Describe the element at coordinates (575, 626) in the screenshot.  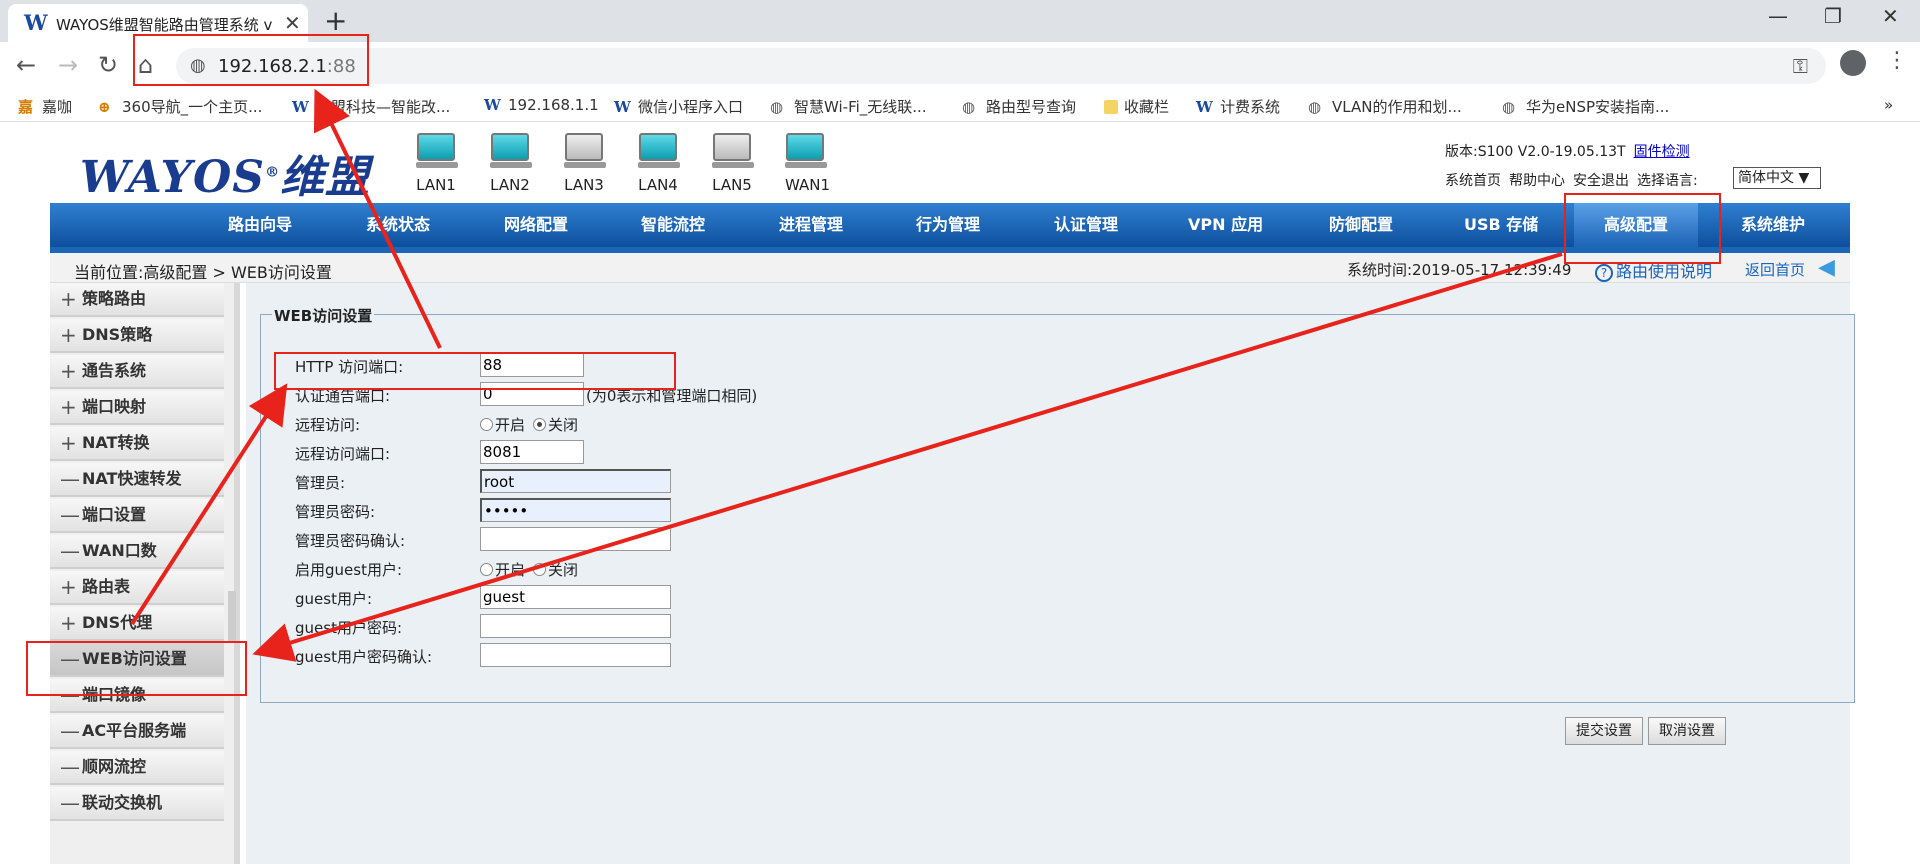
I see `guest-password-input` at that location.